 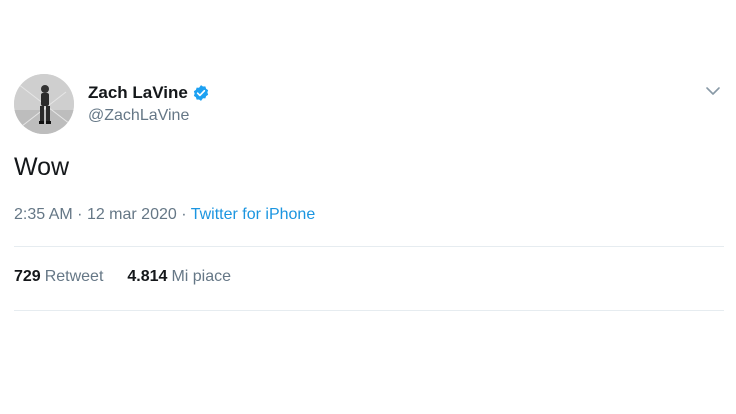 I want to click on likes-stat: 4.814 Mi piace, so click(x=179, y=277).